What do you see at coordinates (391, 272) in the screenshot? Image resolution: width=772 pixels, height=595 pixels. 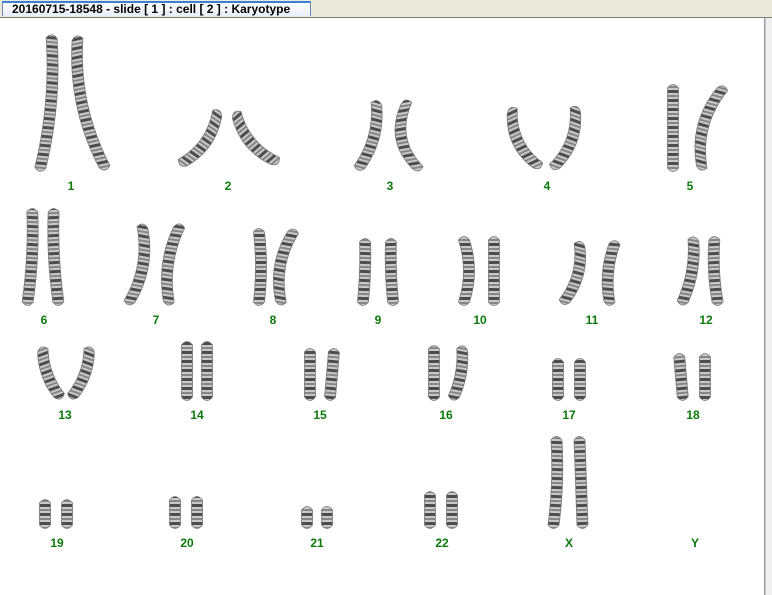 I see `chromosome-9-b` at bounding box center [391, 272].